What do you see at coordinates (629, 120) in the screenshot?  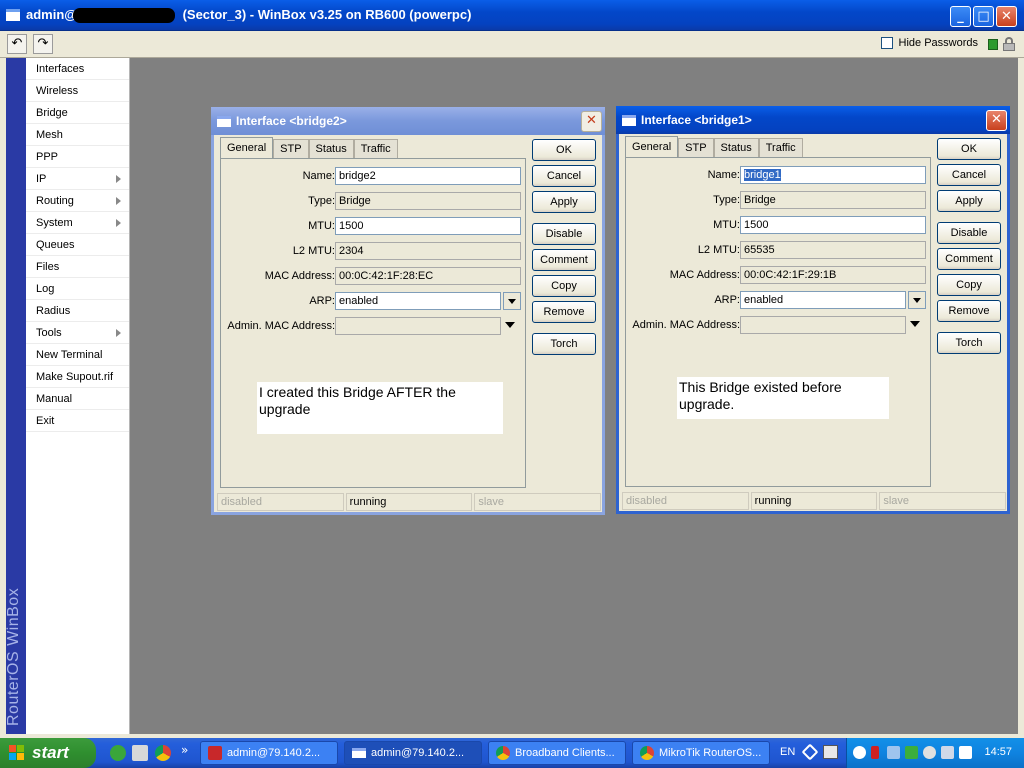 I see `dialog-window-icon` at bounding box center [629, 120].